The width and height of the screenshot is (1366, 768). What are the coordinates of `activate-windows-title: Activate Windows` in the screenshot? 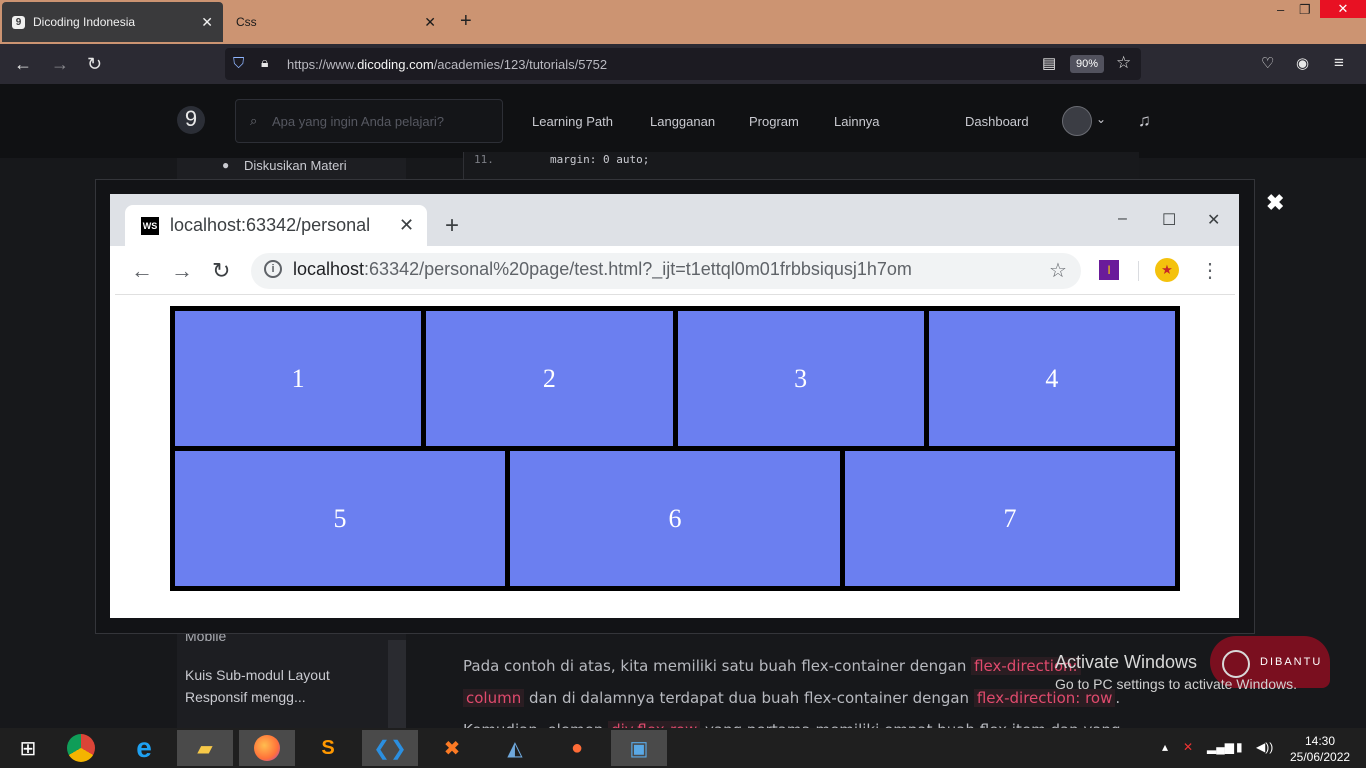 It's located at (1126, 662).